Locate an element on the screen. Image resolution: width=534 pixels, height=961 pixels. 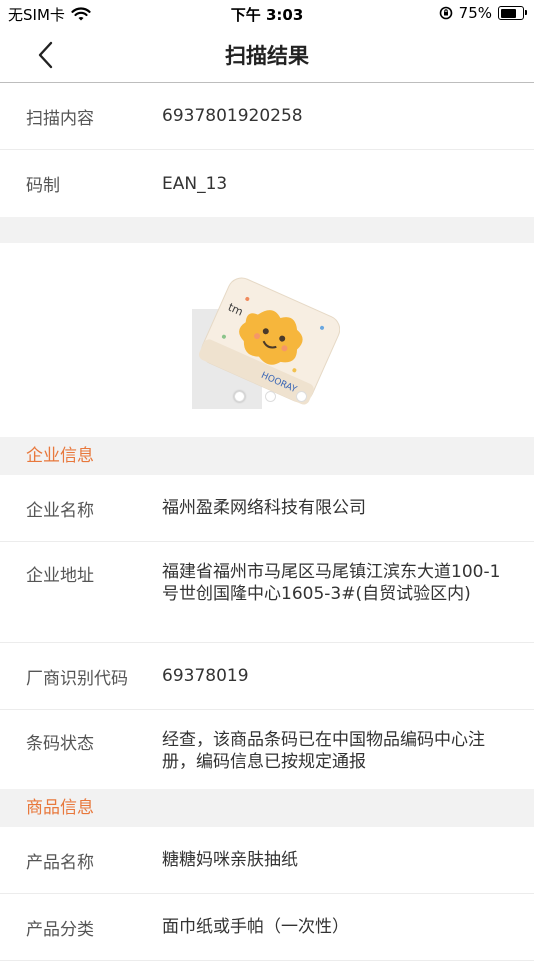
code-type-row: 码制 EAN_13 is located at coordinates (267, 183).